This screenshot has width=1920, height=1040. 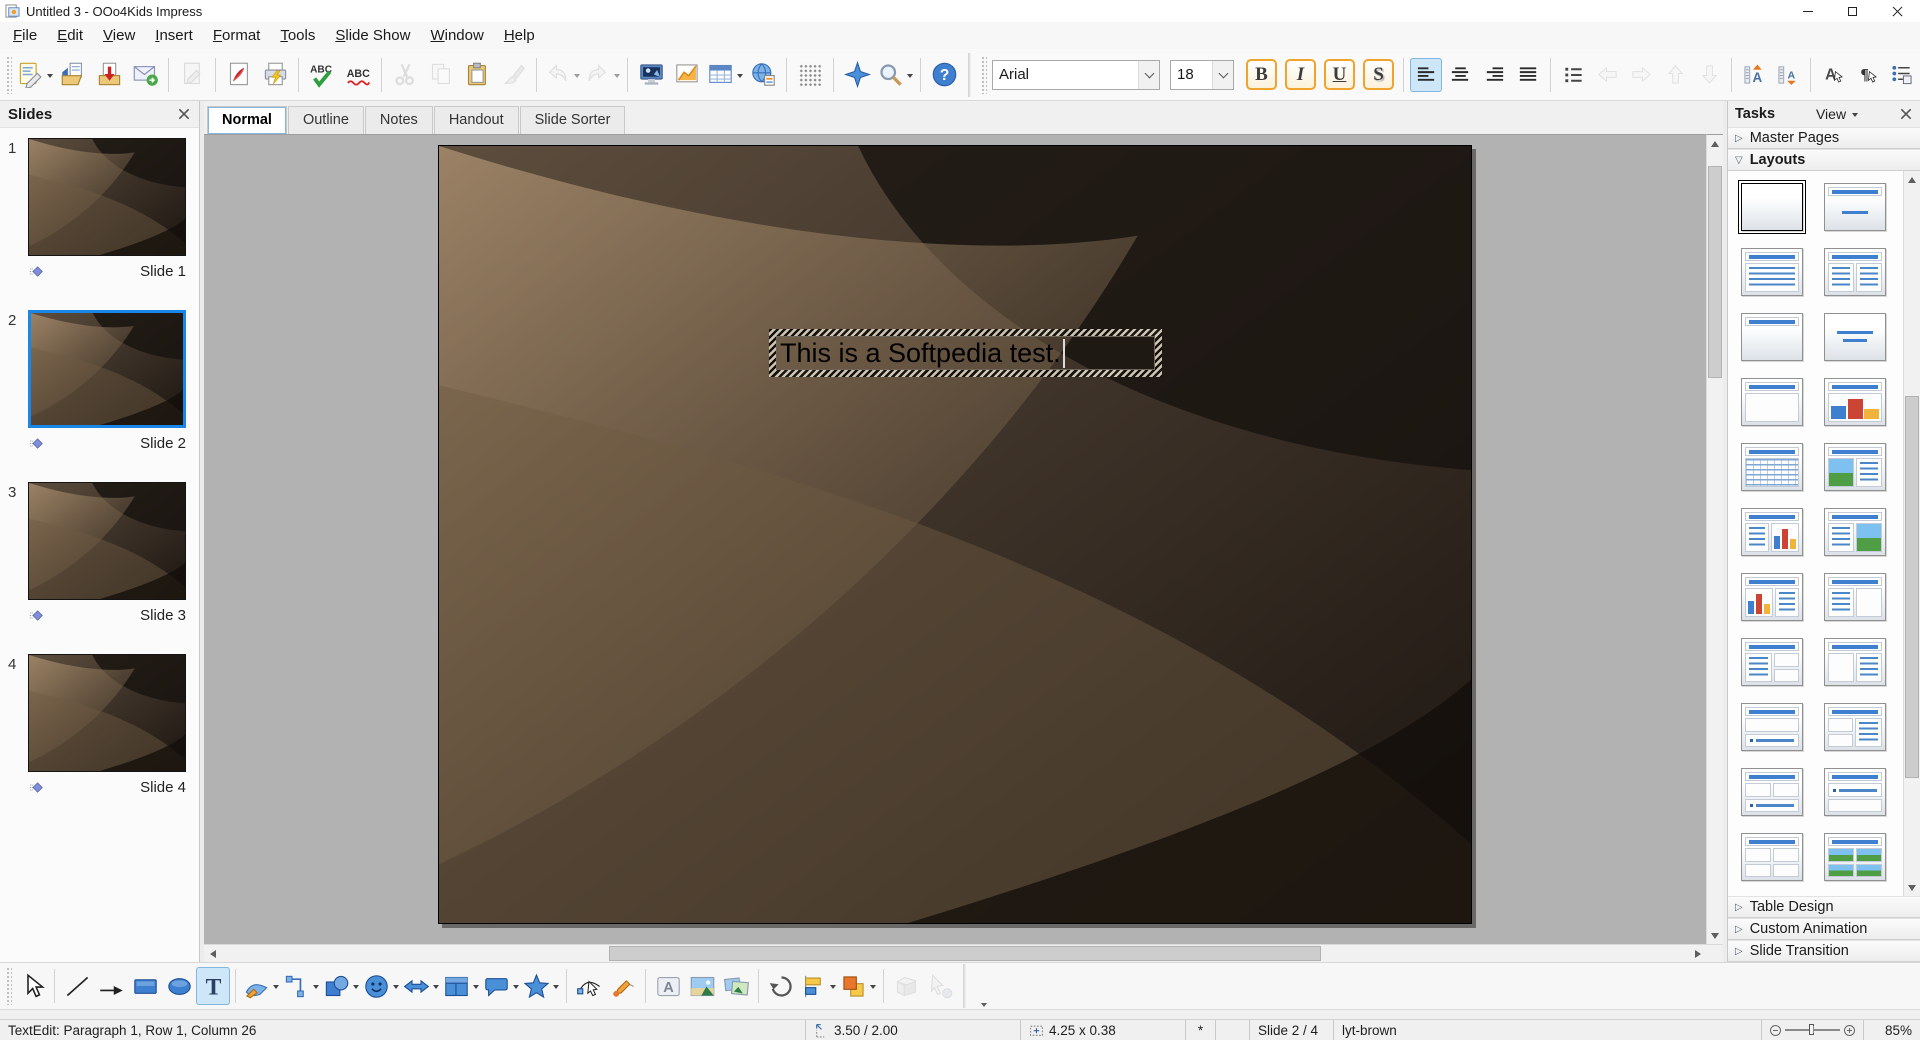 I want to click on send-email-button, so click(x=145, y=75).